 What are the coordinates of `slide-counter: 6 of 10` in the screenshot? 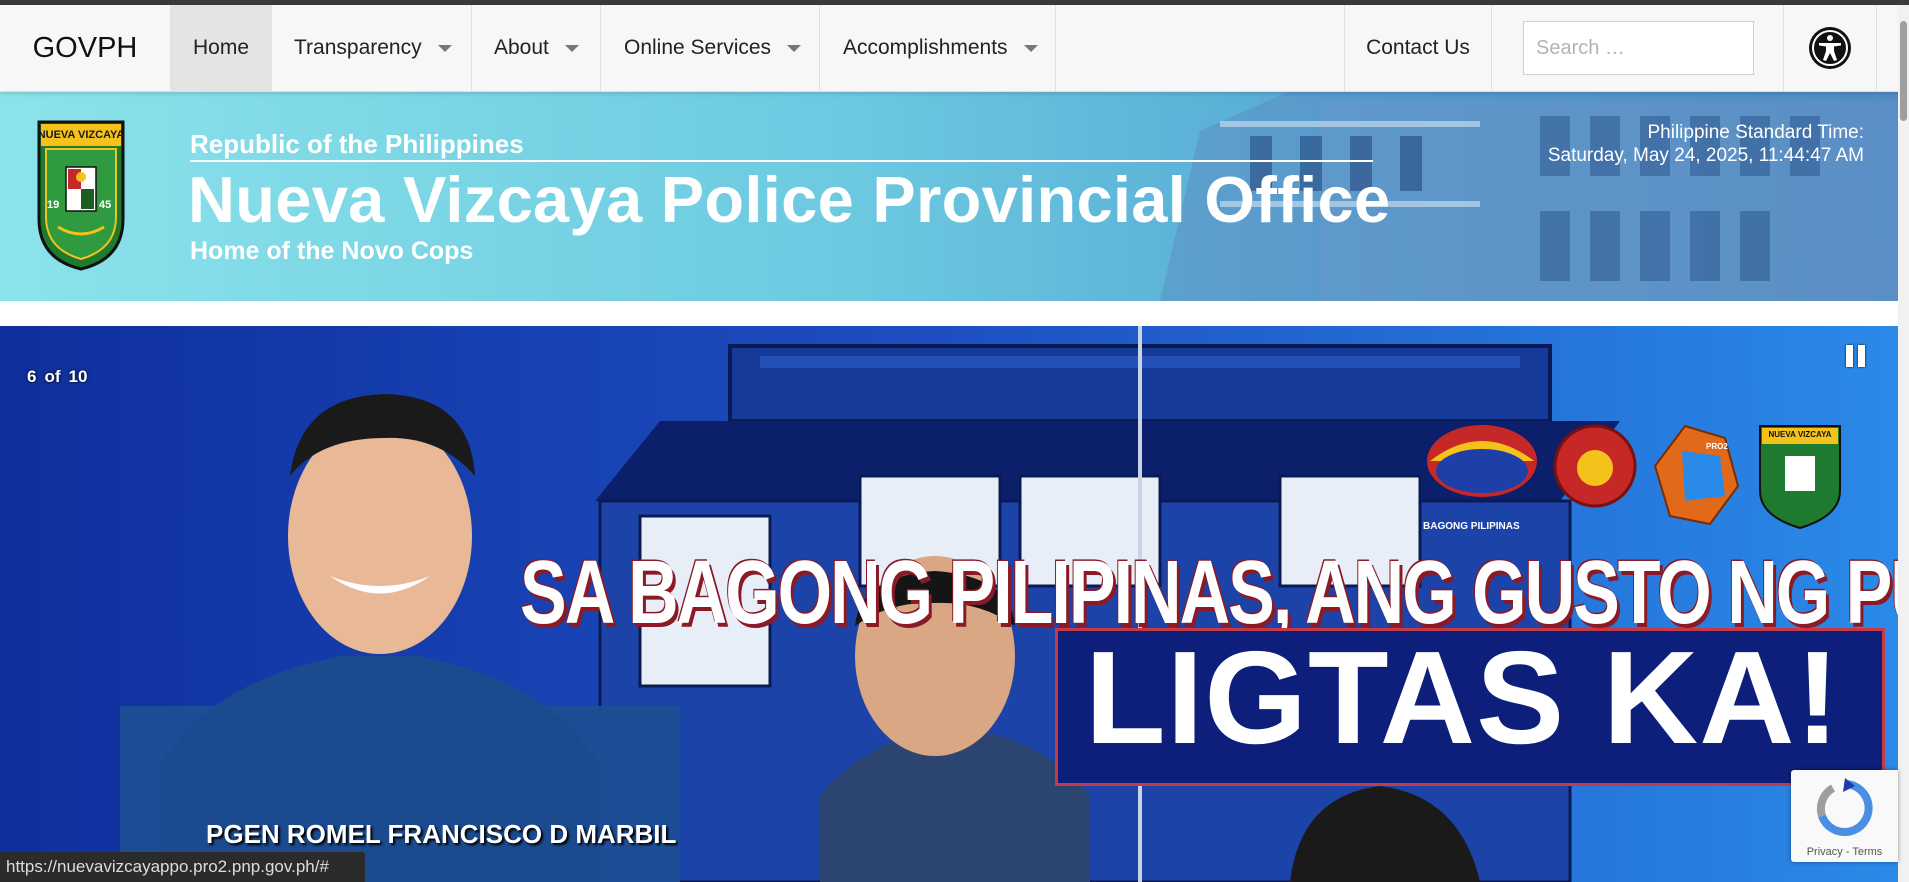 It's located at (61, 377).